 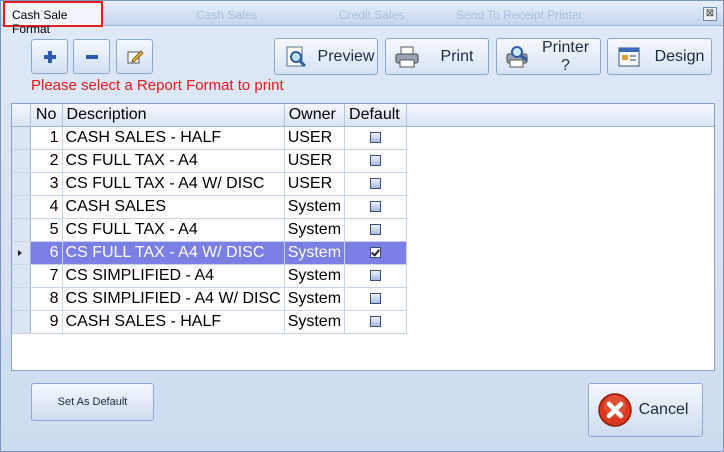 I want to click on cell-description: CS FULL TAX - A4, so click(x=173, y=161).